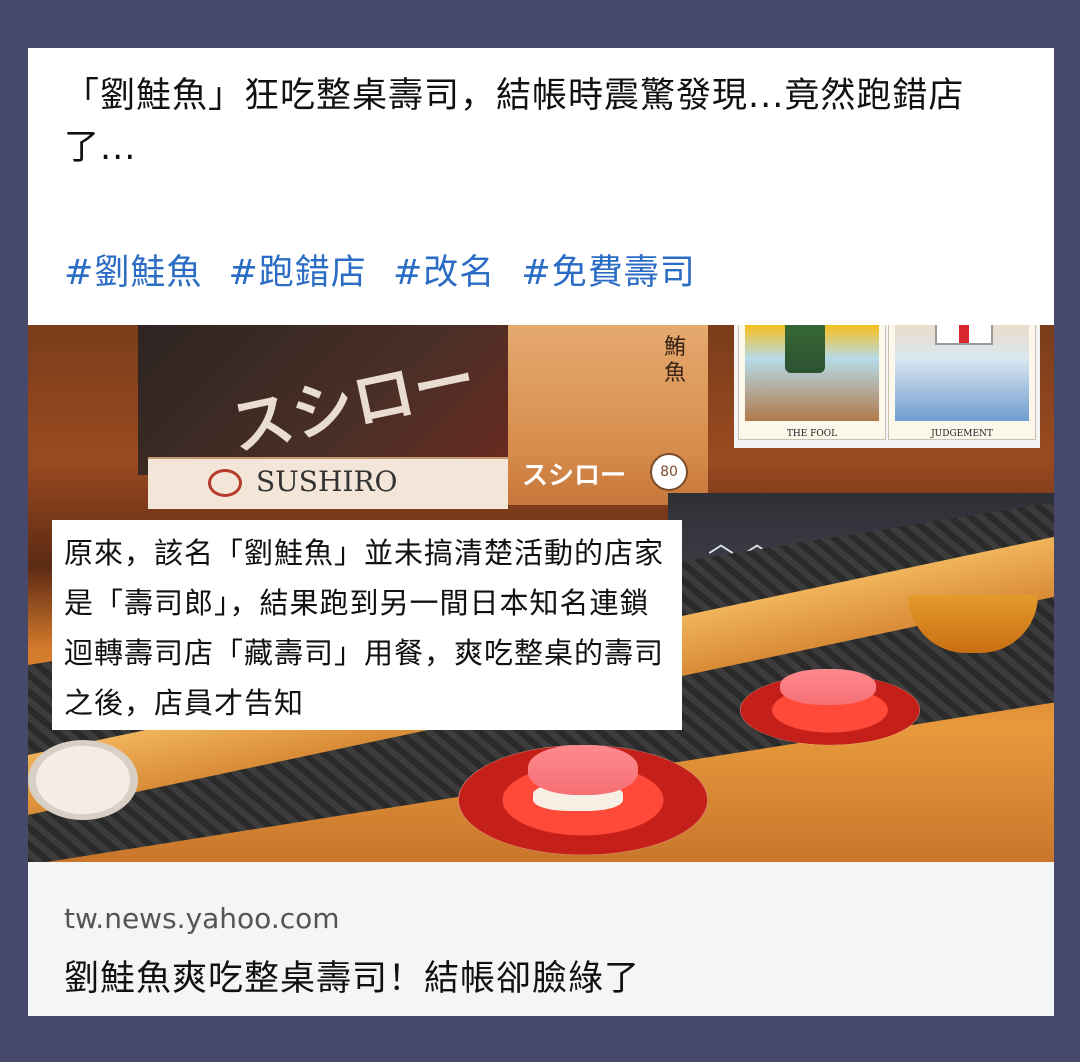 The width and height of the screenshot is (1080, 1062). Describe the element at coordinates (353, 403) in the screenshot. I see `shop-sign-text: スシロー` at that location.